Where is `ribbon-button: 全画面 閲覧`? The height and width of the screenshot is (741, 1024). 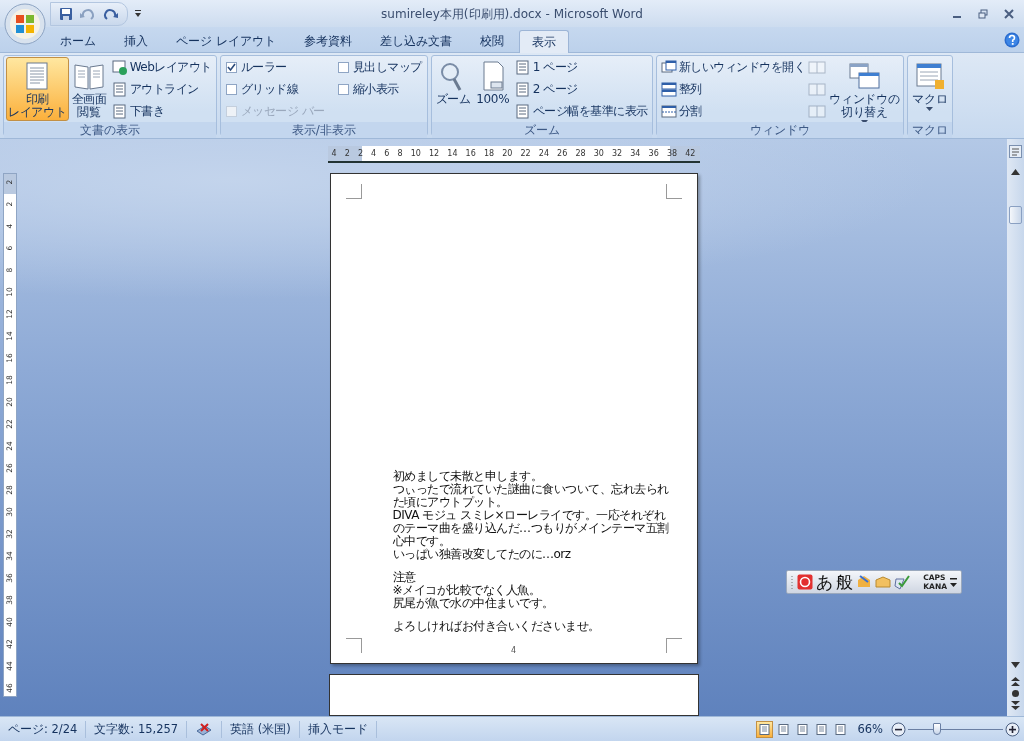
ribbon-button: 全画面 閲覧 is located at coordinates (89, 89).